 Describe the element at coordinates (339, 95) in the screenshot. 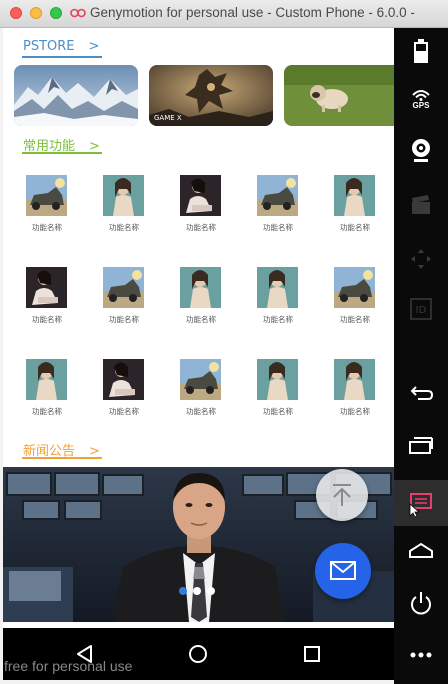

I see `store-card-pug` at that location.